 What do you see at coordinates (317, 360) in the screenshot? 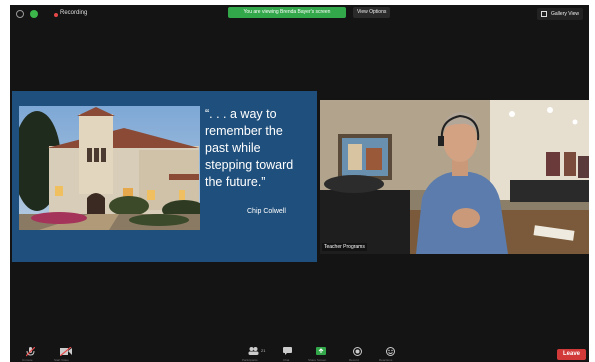
I see `share-screen-label: Share Screen` at bounding box center [317, 360].